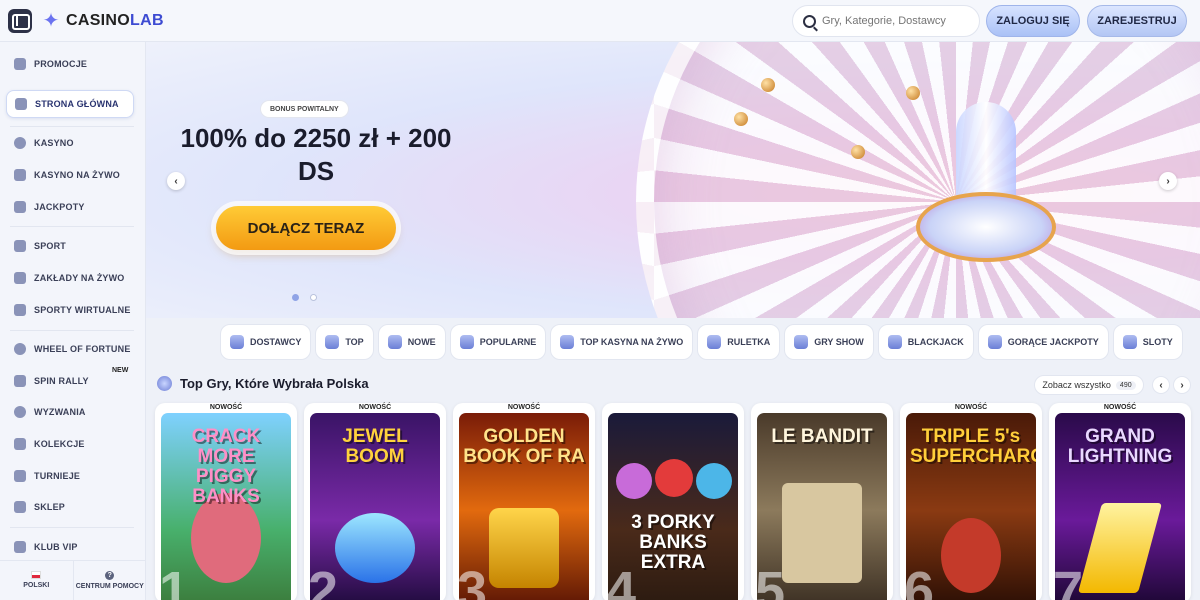 The height and width of the screenshot is (600, 1200). I want to click on sidebar-item-live-bets: ZAKŁADY NA ŻYWO, so click(70, 278).